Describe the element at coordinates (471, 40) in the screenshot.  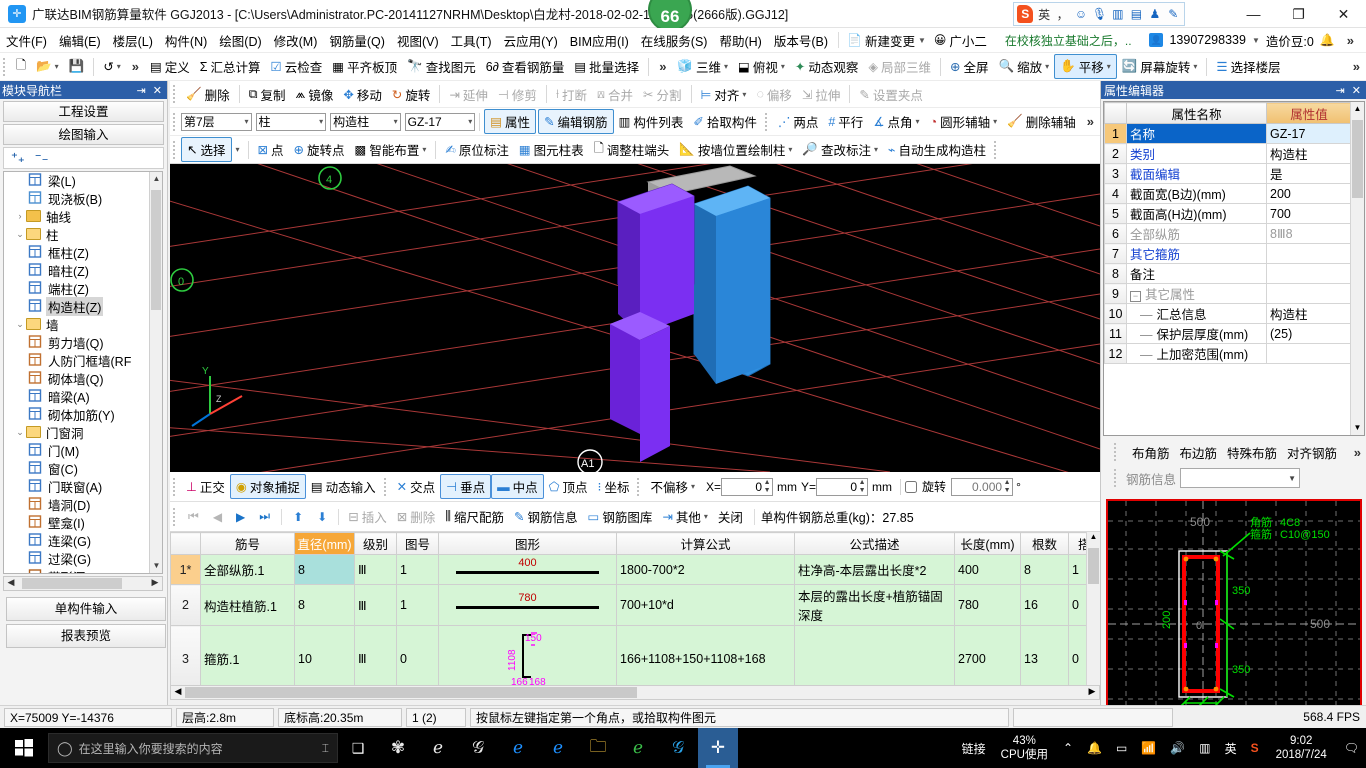
I see `menu-tools: 工具(T)` at that location.